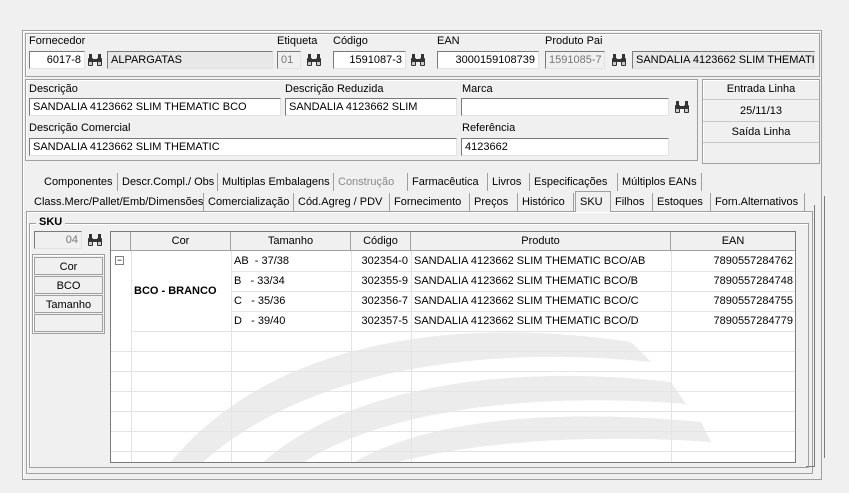  I want to click on tab-comercializacao: Comercialização, so click(249, 202).